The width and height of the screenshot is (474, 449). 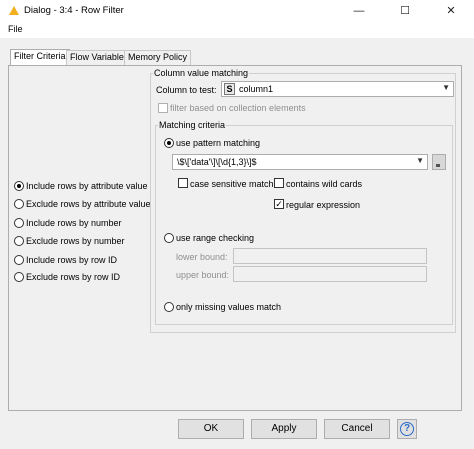 I want to click on string-type-icon: S, so click(x=229, y=89).